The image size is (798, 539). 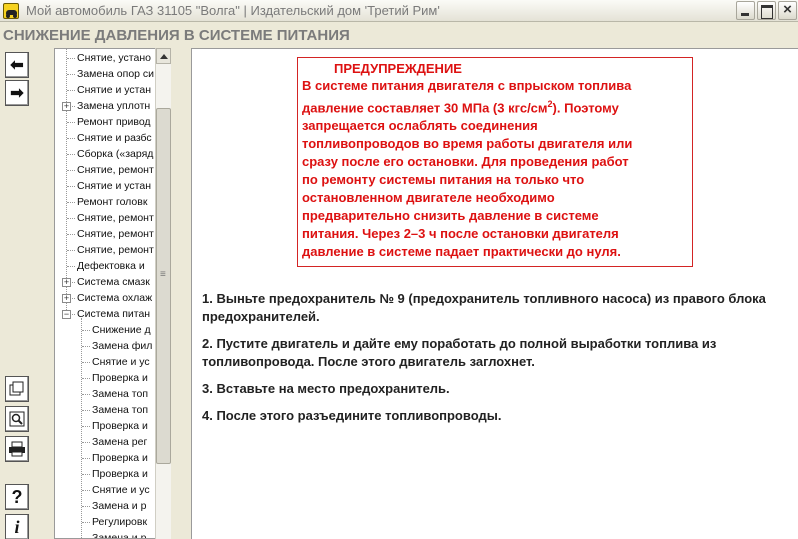 I want to click on step-3: 3. Вставьте на место предохранитель., so click(x=326, y=388).